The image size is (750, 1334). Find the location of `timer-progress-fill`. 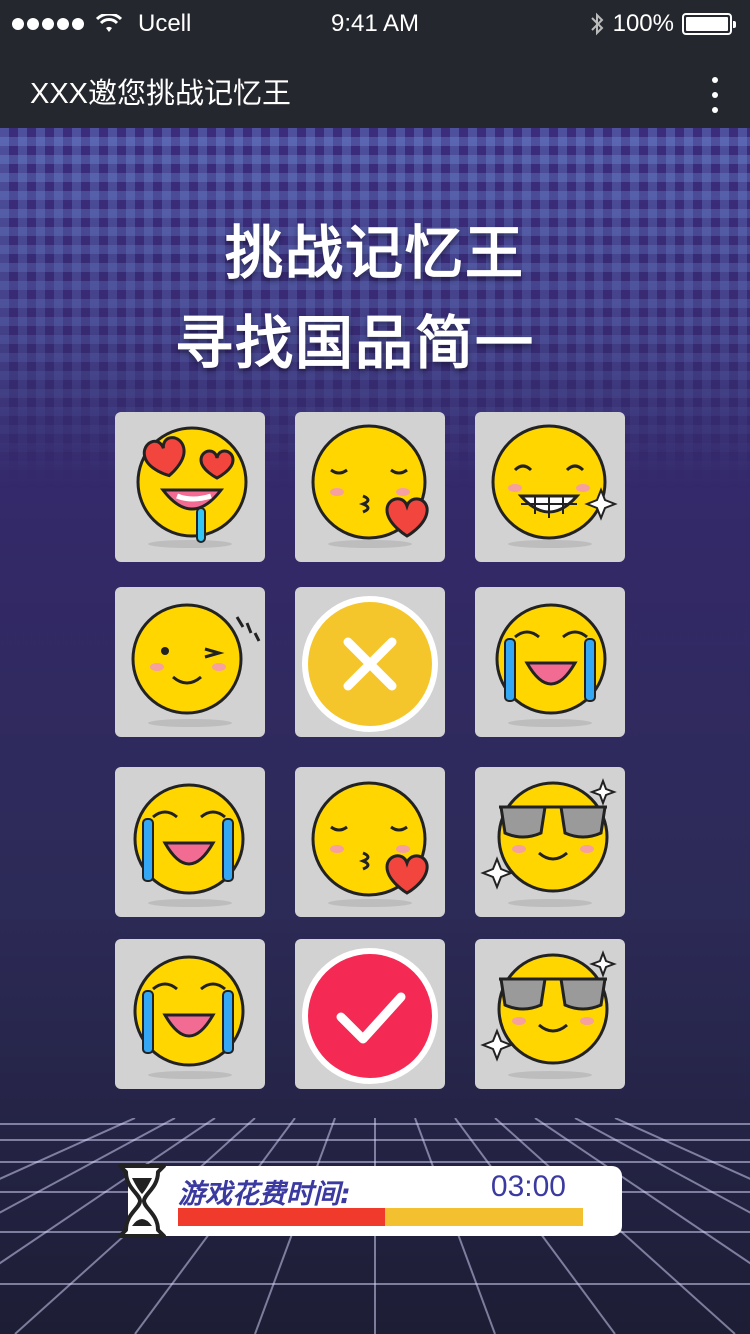

timer-progress-fill is located at coordinates (281, 1217).